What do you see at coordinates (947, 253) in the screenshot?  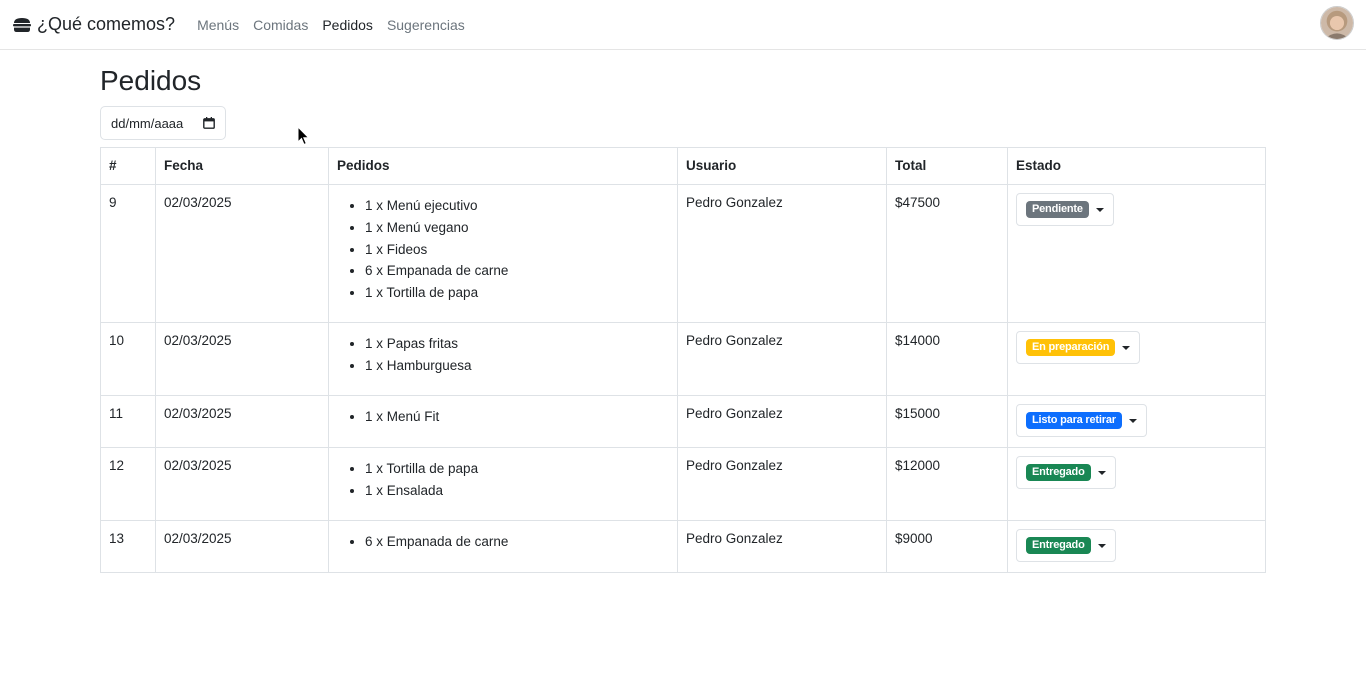 I see `cell-total: $47500` at bounding box center [947, 253].